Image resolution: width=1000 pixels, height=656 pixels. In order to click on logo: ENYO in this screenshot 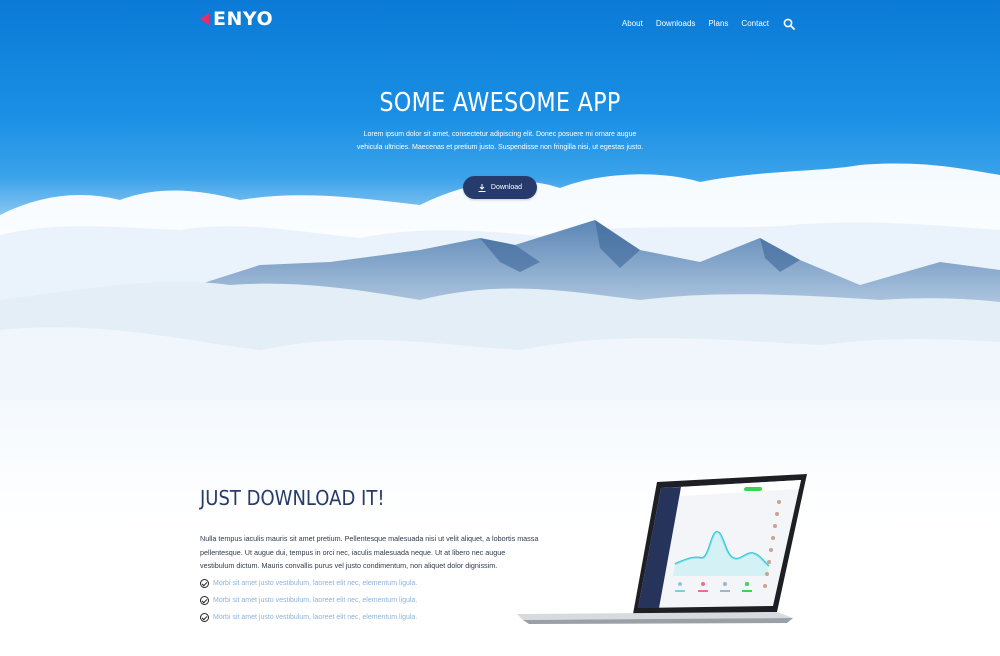, I will do `click(236, 19)`.